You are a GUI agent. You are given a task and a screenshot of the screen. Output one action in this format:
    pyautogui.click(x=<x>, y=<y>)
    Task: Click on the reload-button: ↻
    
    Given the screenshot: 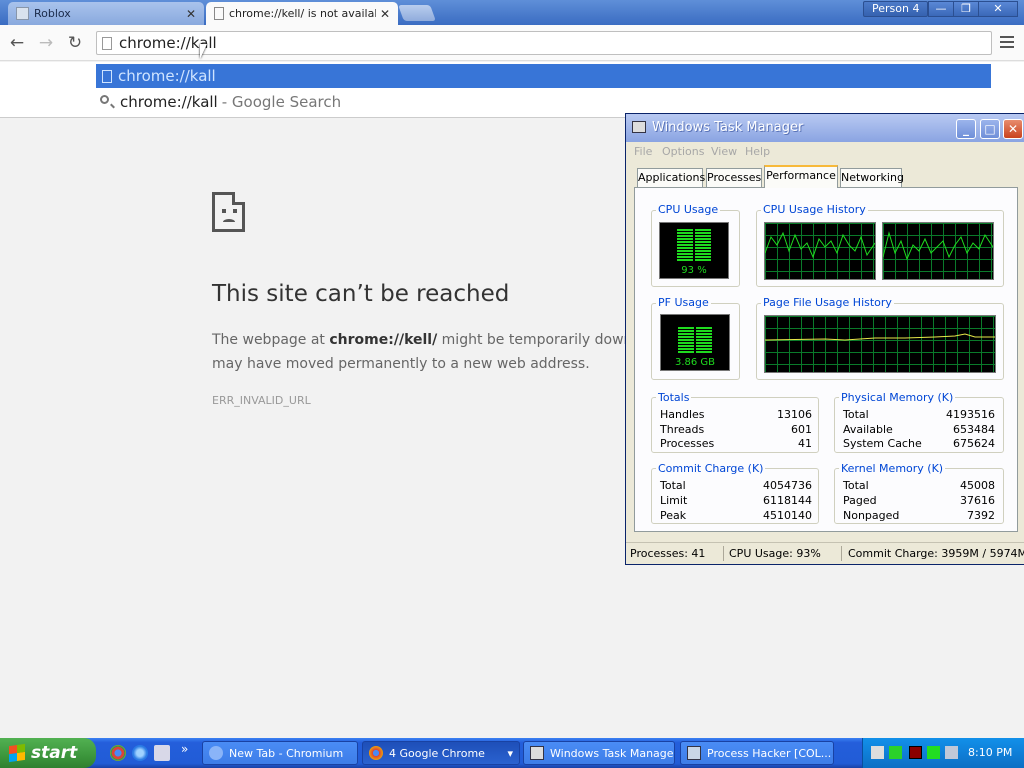 What is the action you would take?
    pyautogui.click(x=75, y=43)
    